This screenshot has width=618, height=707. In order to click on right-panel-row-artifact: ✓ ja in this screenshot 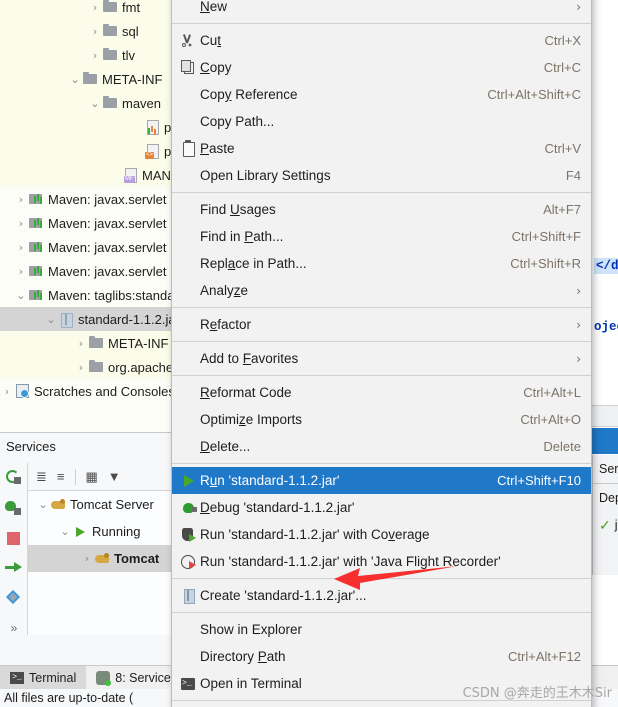, I will do `click(605, 525)`.